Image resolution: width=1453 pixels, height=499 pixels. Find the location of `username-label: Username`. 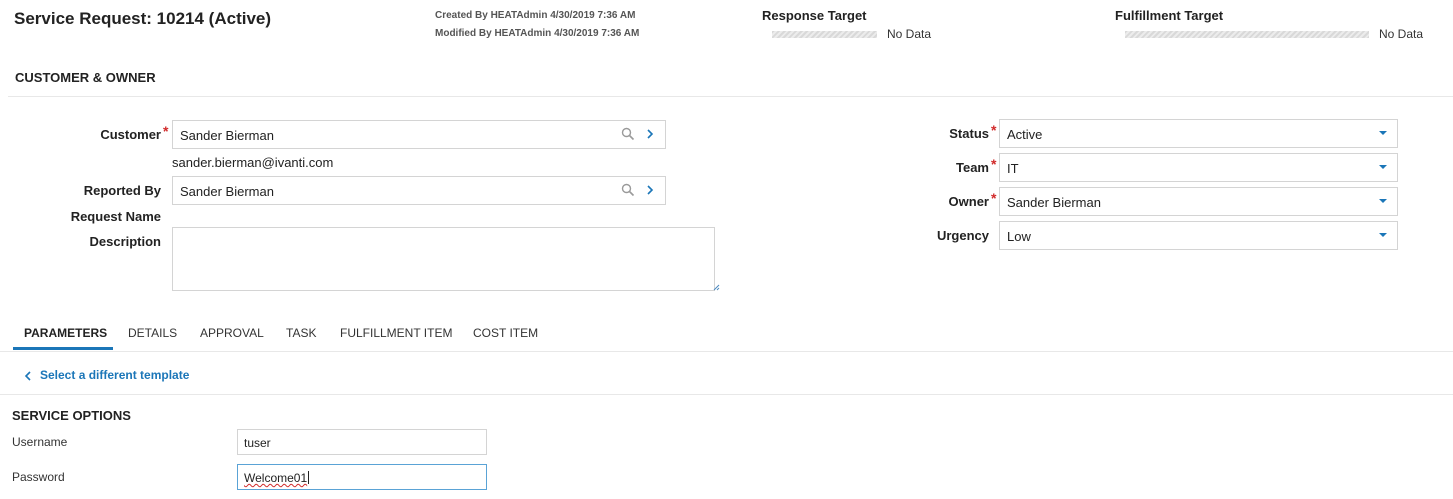

username-label: Username is located at coordinates (40, 442).